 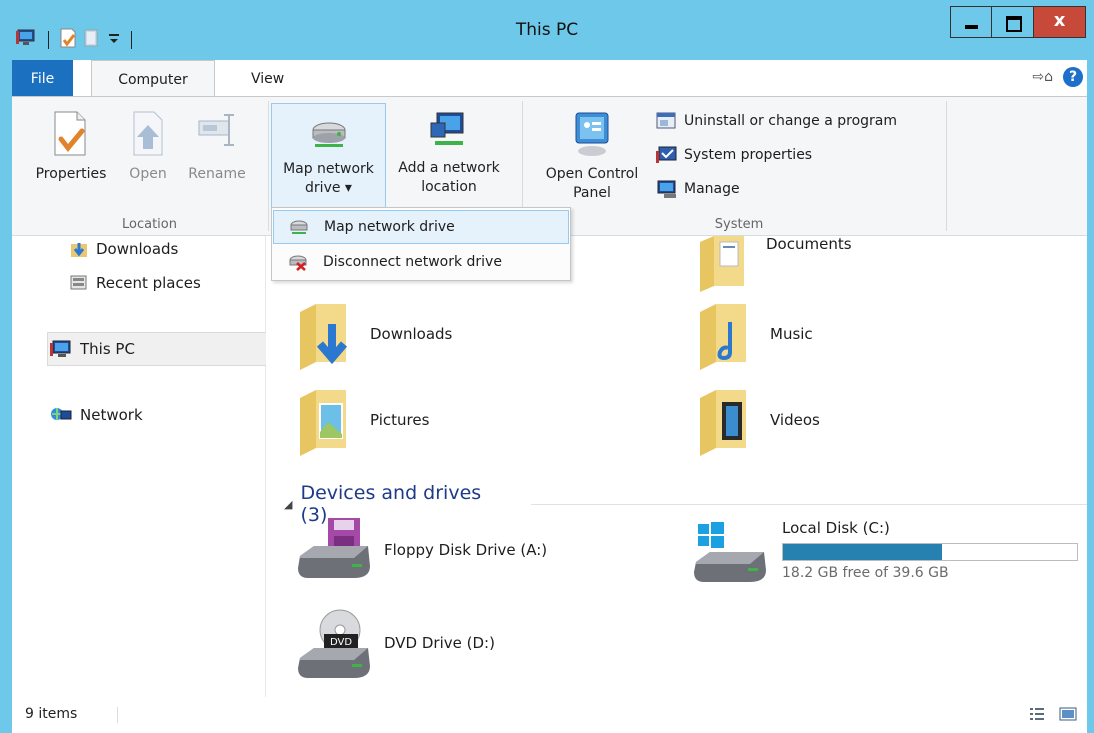 What do you see at coordinates (124, 249) in the screenshot?
I see `nav-item-downloads: Downloads` at bounding box center [124, 249].